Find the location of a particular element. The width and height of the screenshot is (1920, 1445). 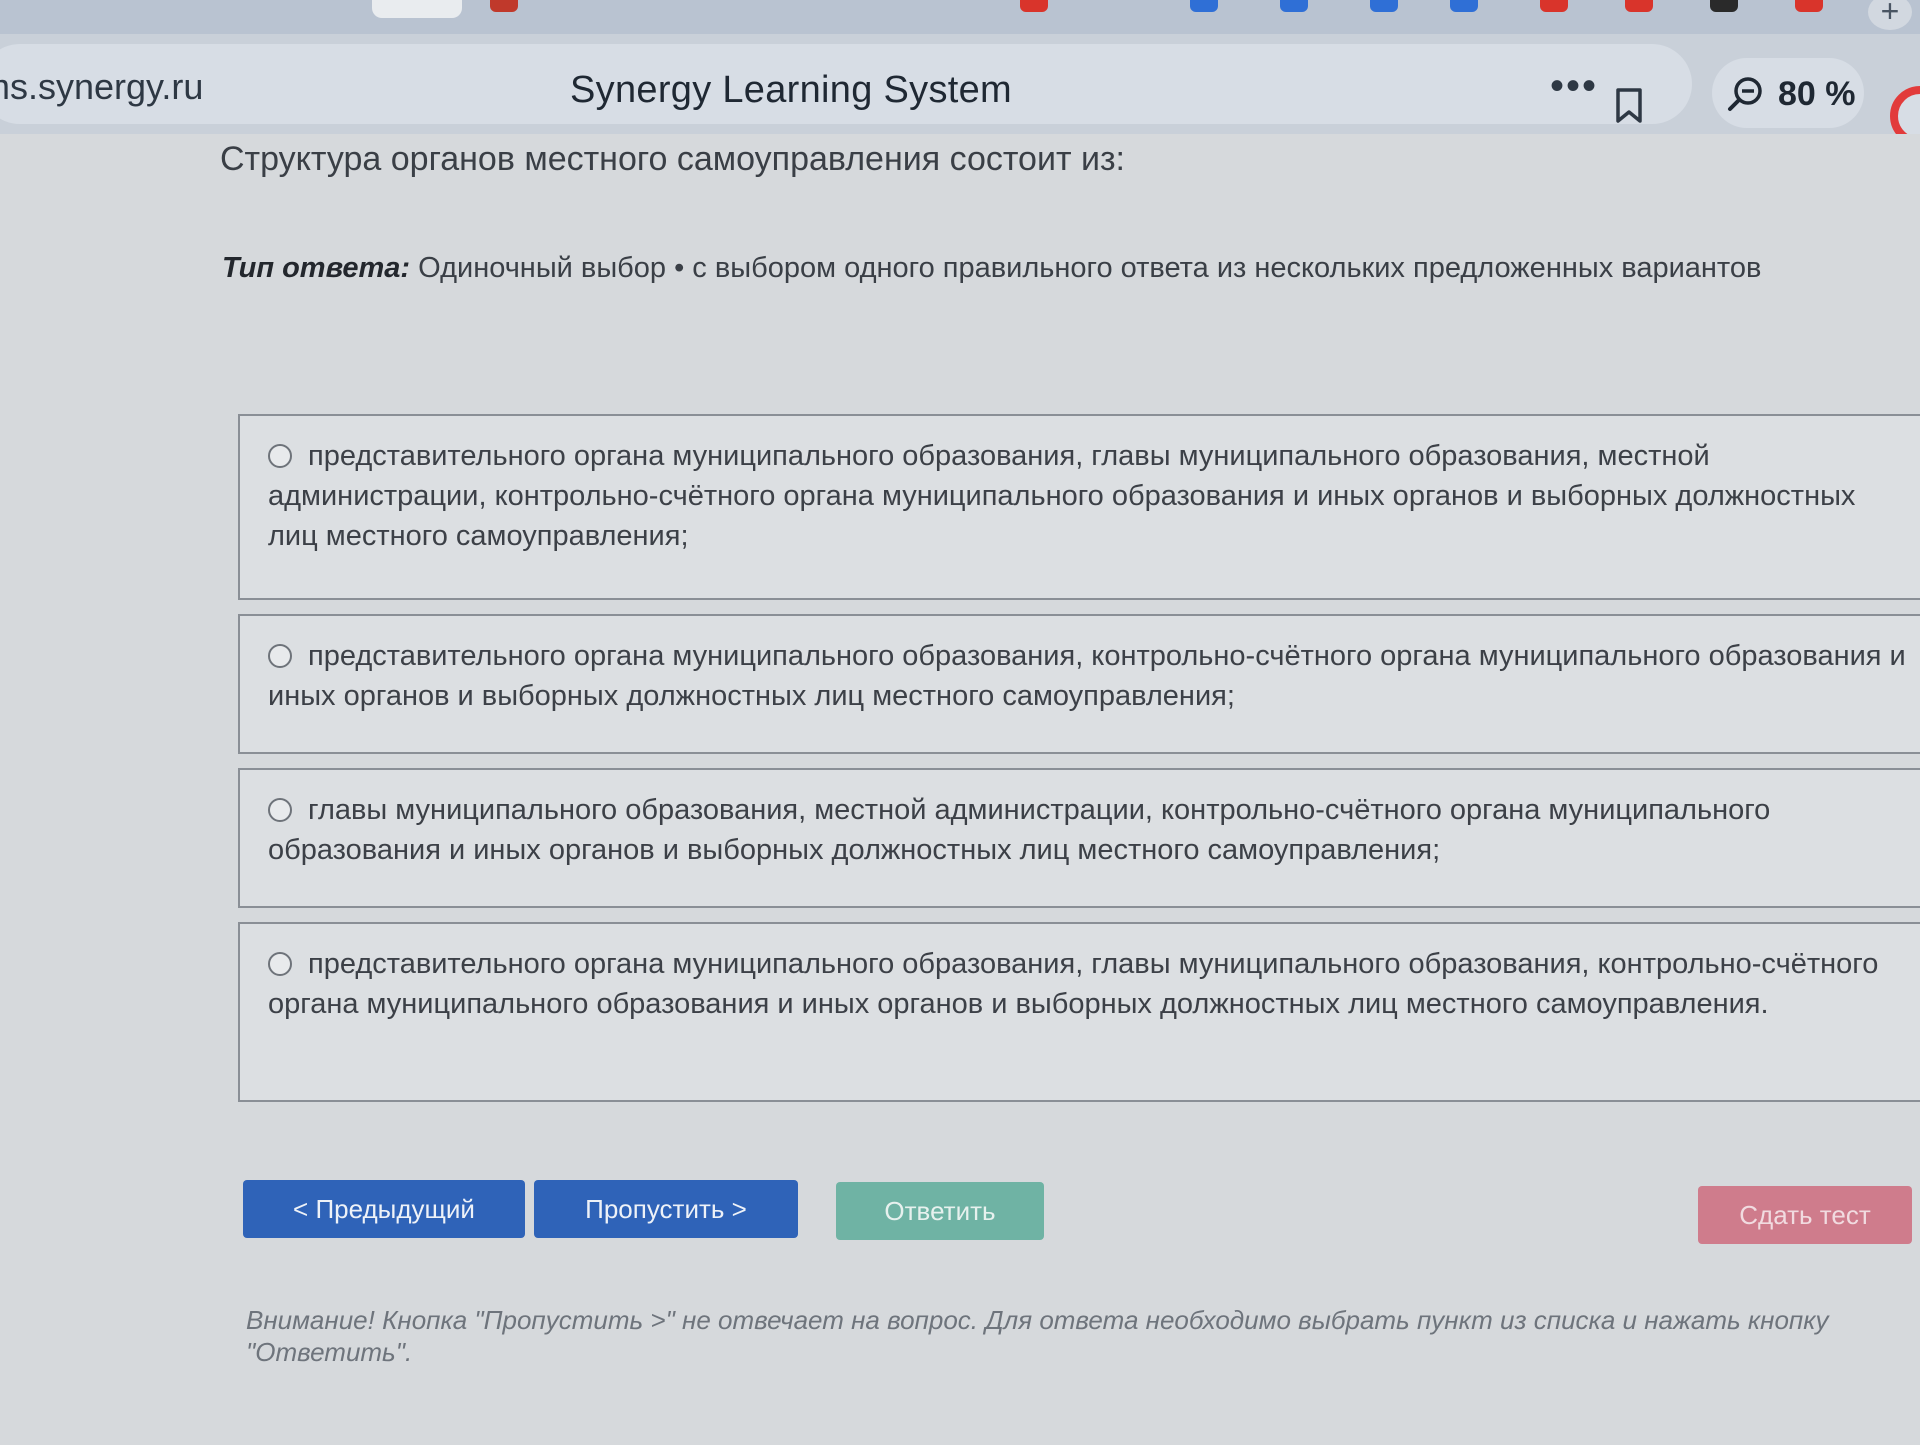

previous-button: < Предыдущий is located at coordinates (384, 1209).